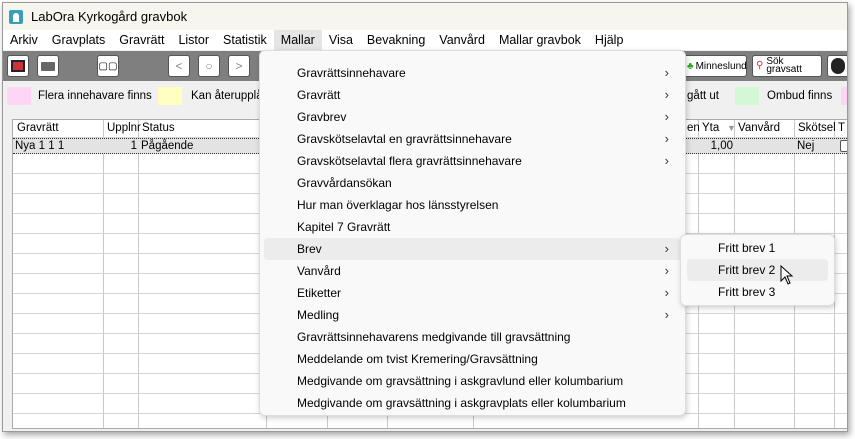 The height and width of the screenshot is (439, 855). Describe the element at coordinates (157, 128) in the screenshot. I see `column-header-status: Status` at that location.